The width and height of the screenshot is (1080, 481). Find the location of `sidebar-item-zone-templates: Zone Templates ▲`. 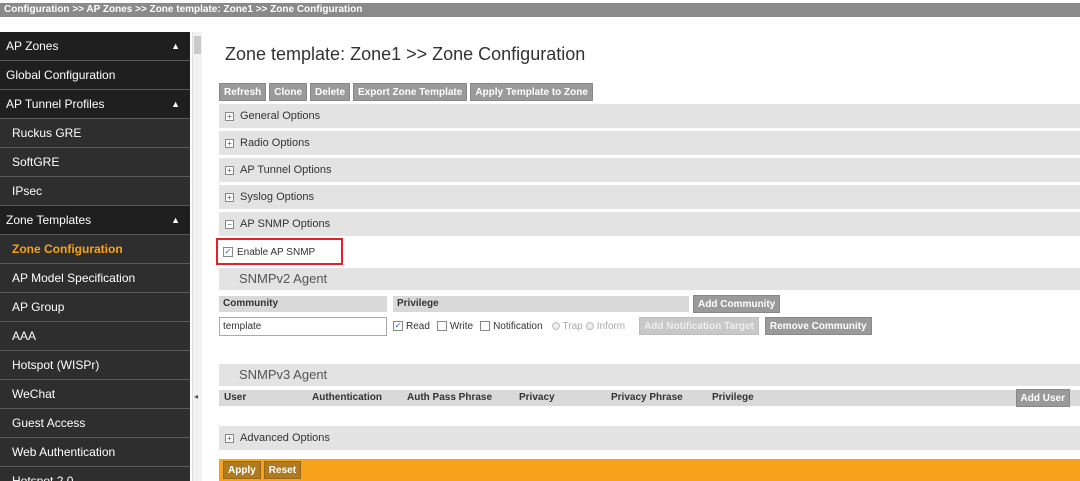

sidebar-item-zone-templates: Zone Templates ▲ is located at coordinates (95, 220).